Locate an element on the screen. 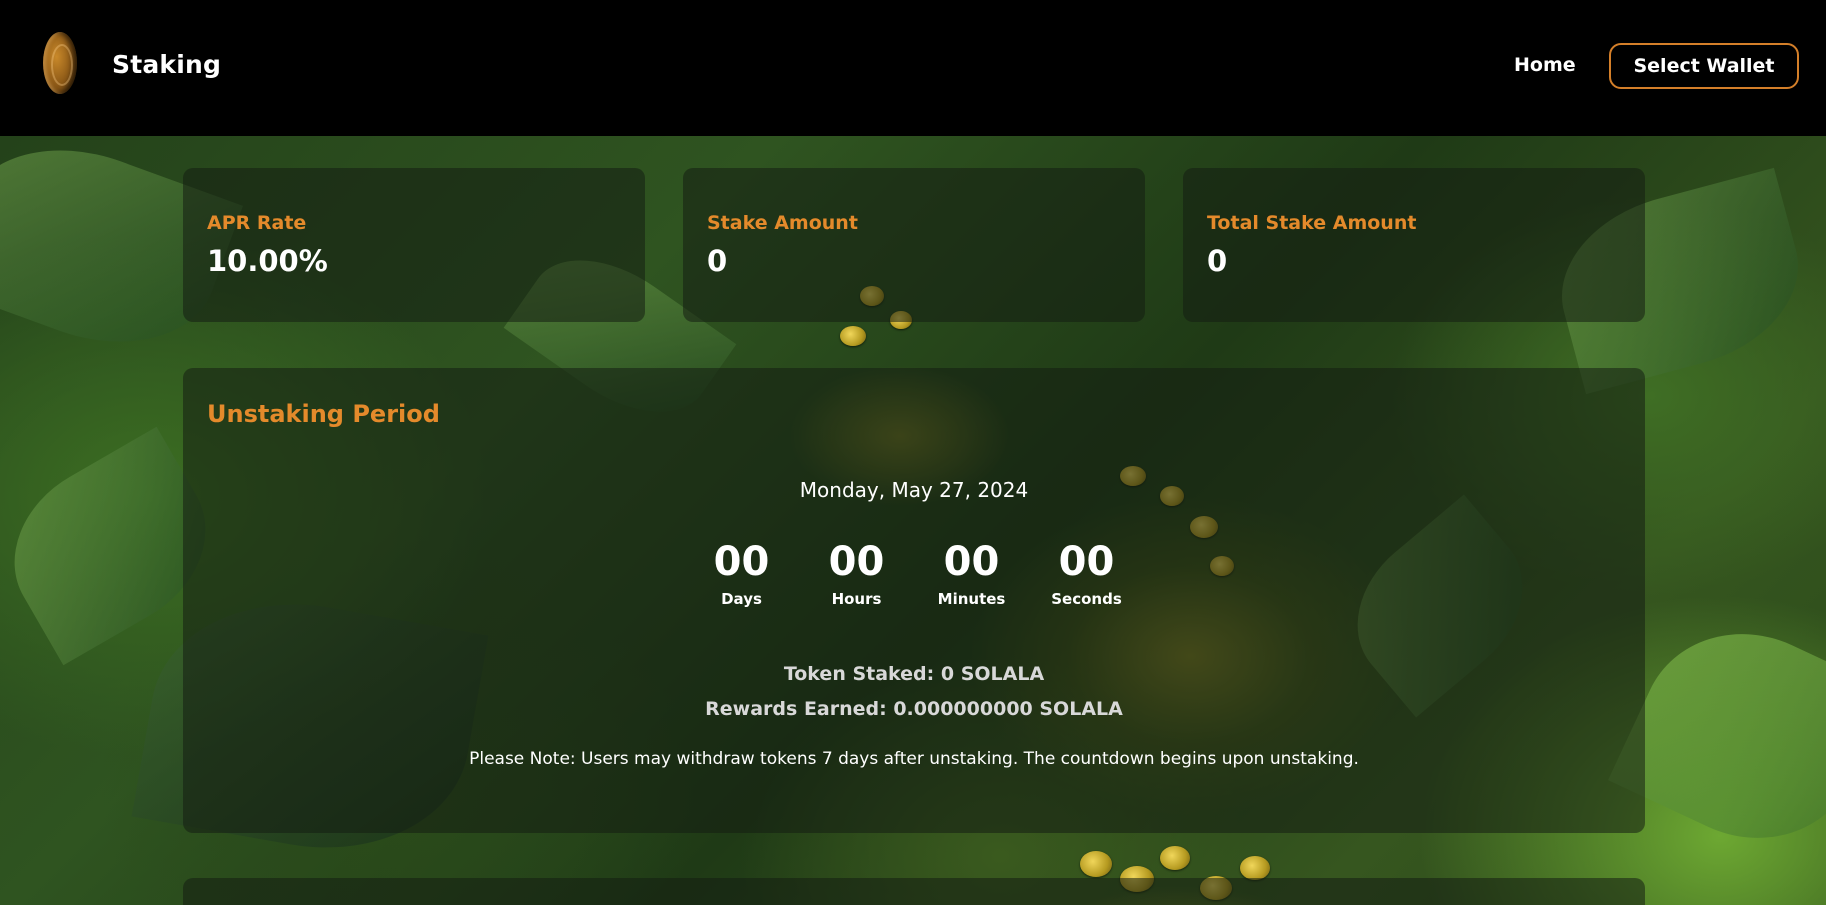  apr-rate-card: APR Rate 10.00% is located at coordinates (414, 245).